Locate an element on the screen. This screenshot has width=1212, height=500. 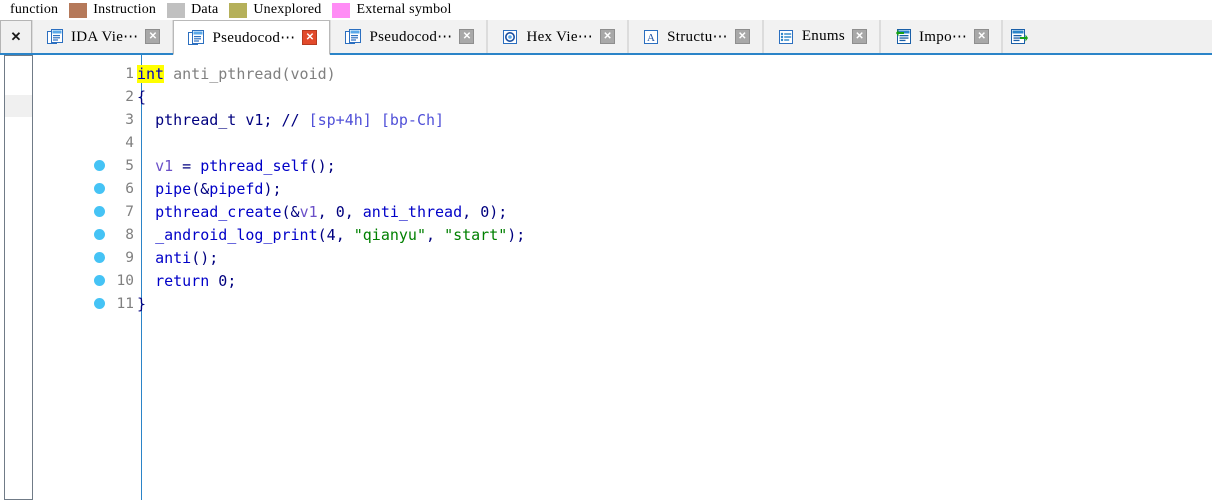
line-number: 9 is located at coordinates (129, 257).